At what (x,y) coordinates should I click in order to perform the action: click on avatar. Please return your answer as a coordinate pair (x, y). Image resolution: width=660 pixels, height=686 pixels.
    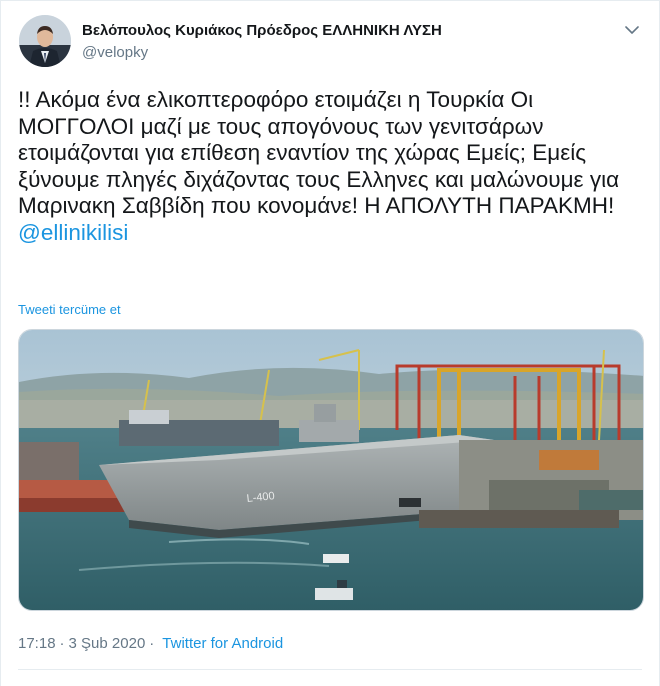
    Looking at the image, I should click on (45, 41).